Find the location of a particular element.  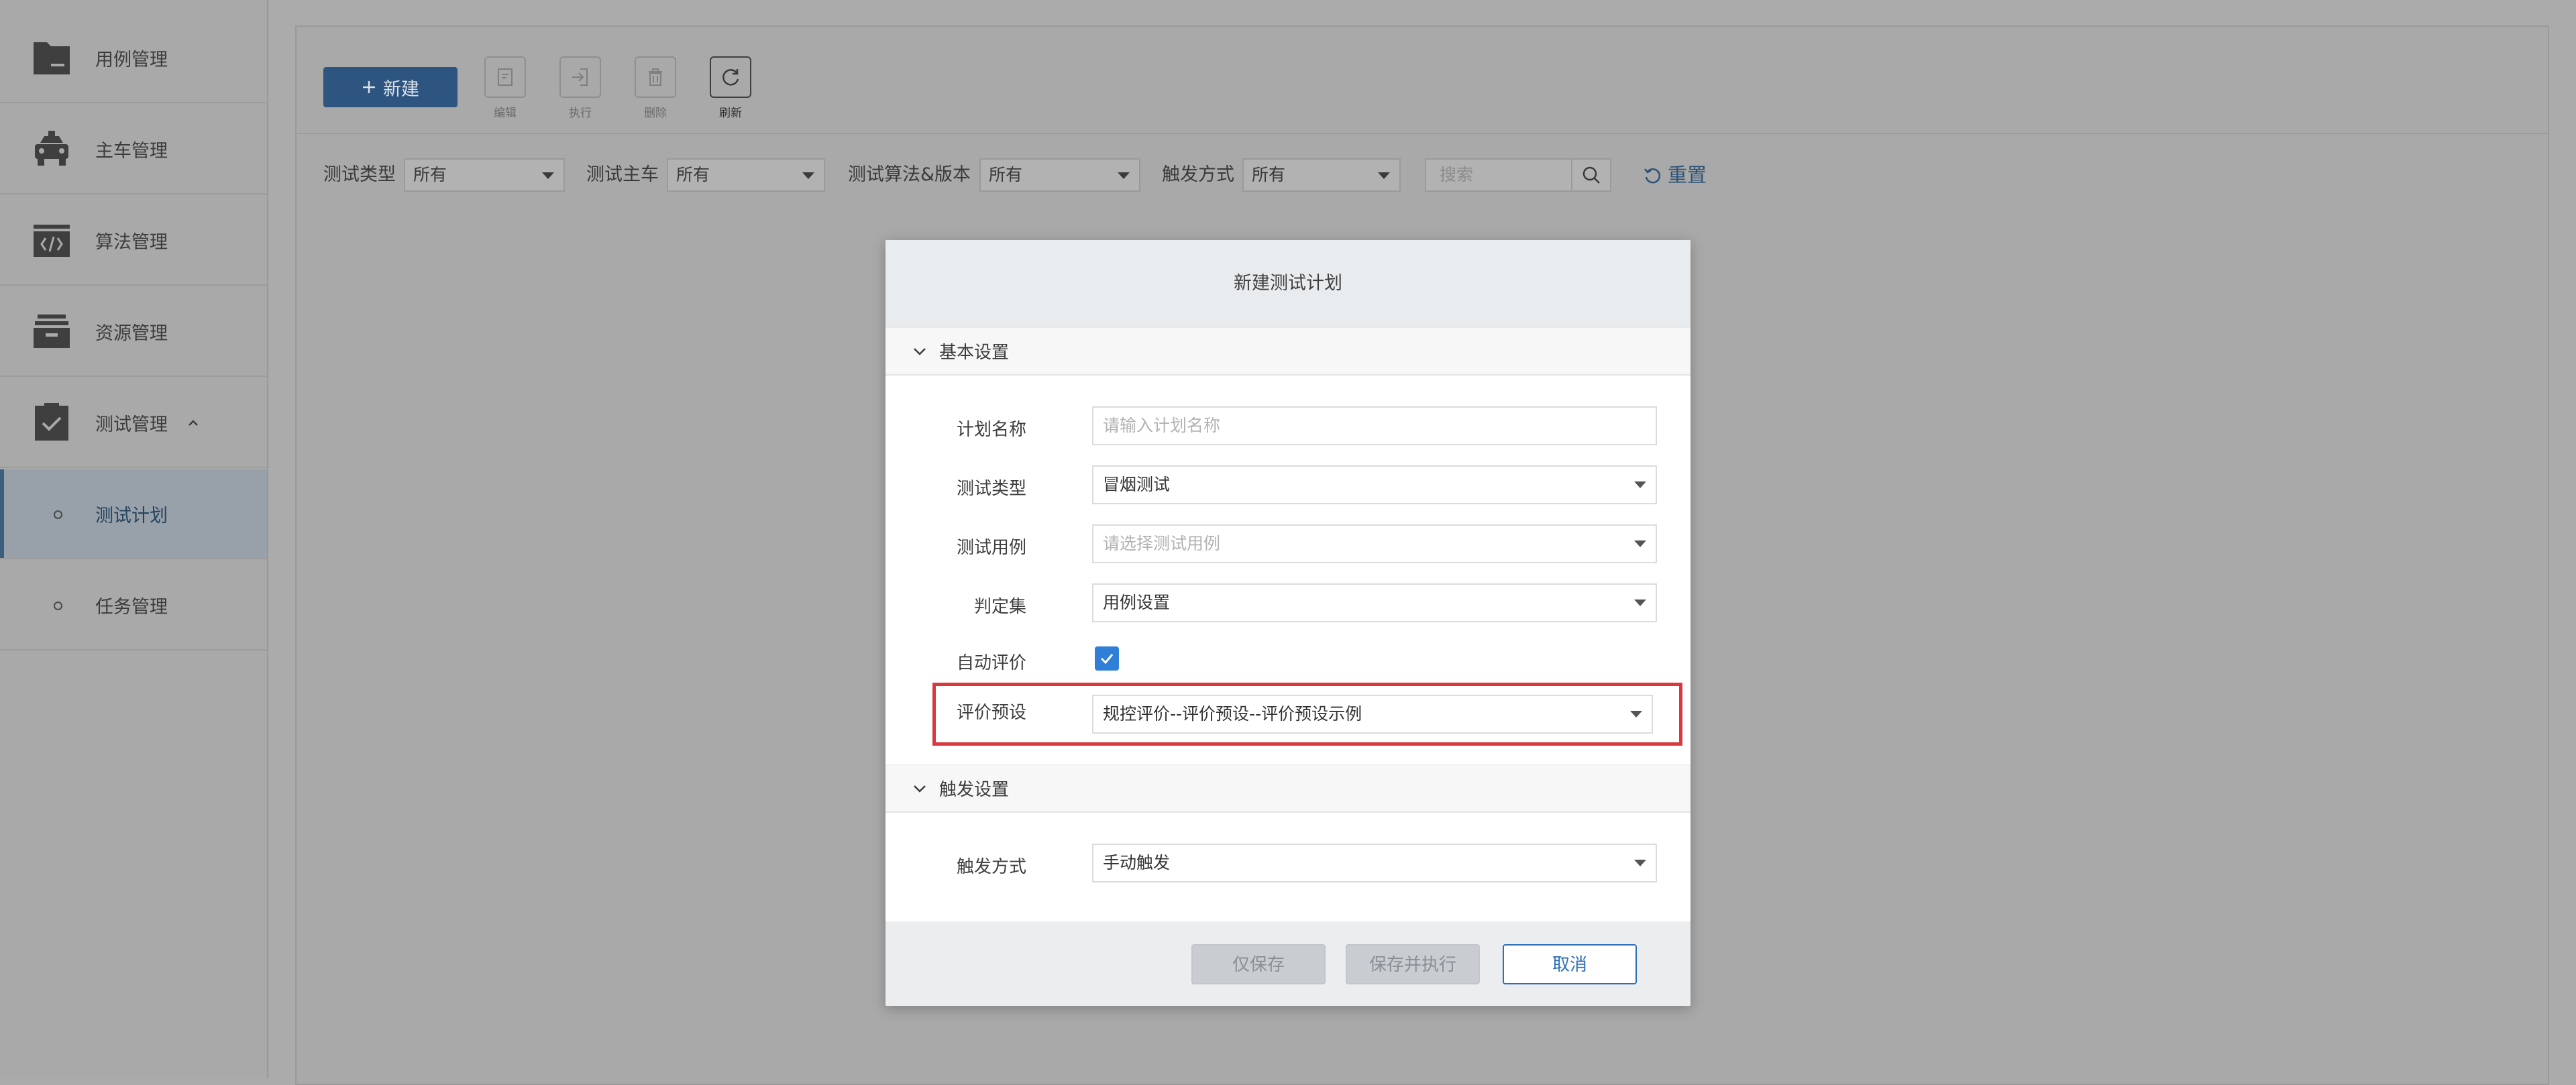

section-title: 基本设置 is located at coordinates (974, 353).